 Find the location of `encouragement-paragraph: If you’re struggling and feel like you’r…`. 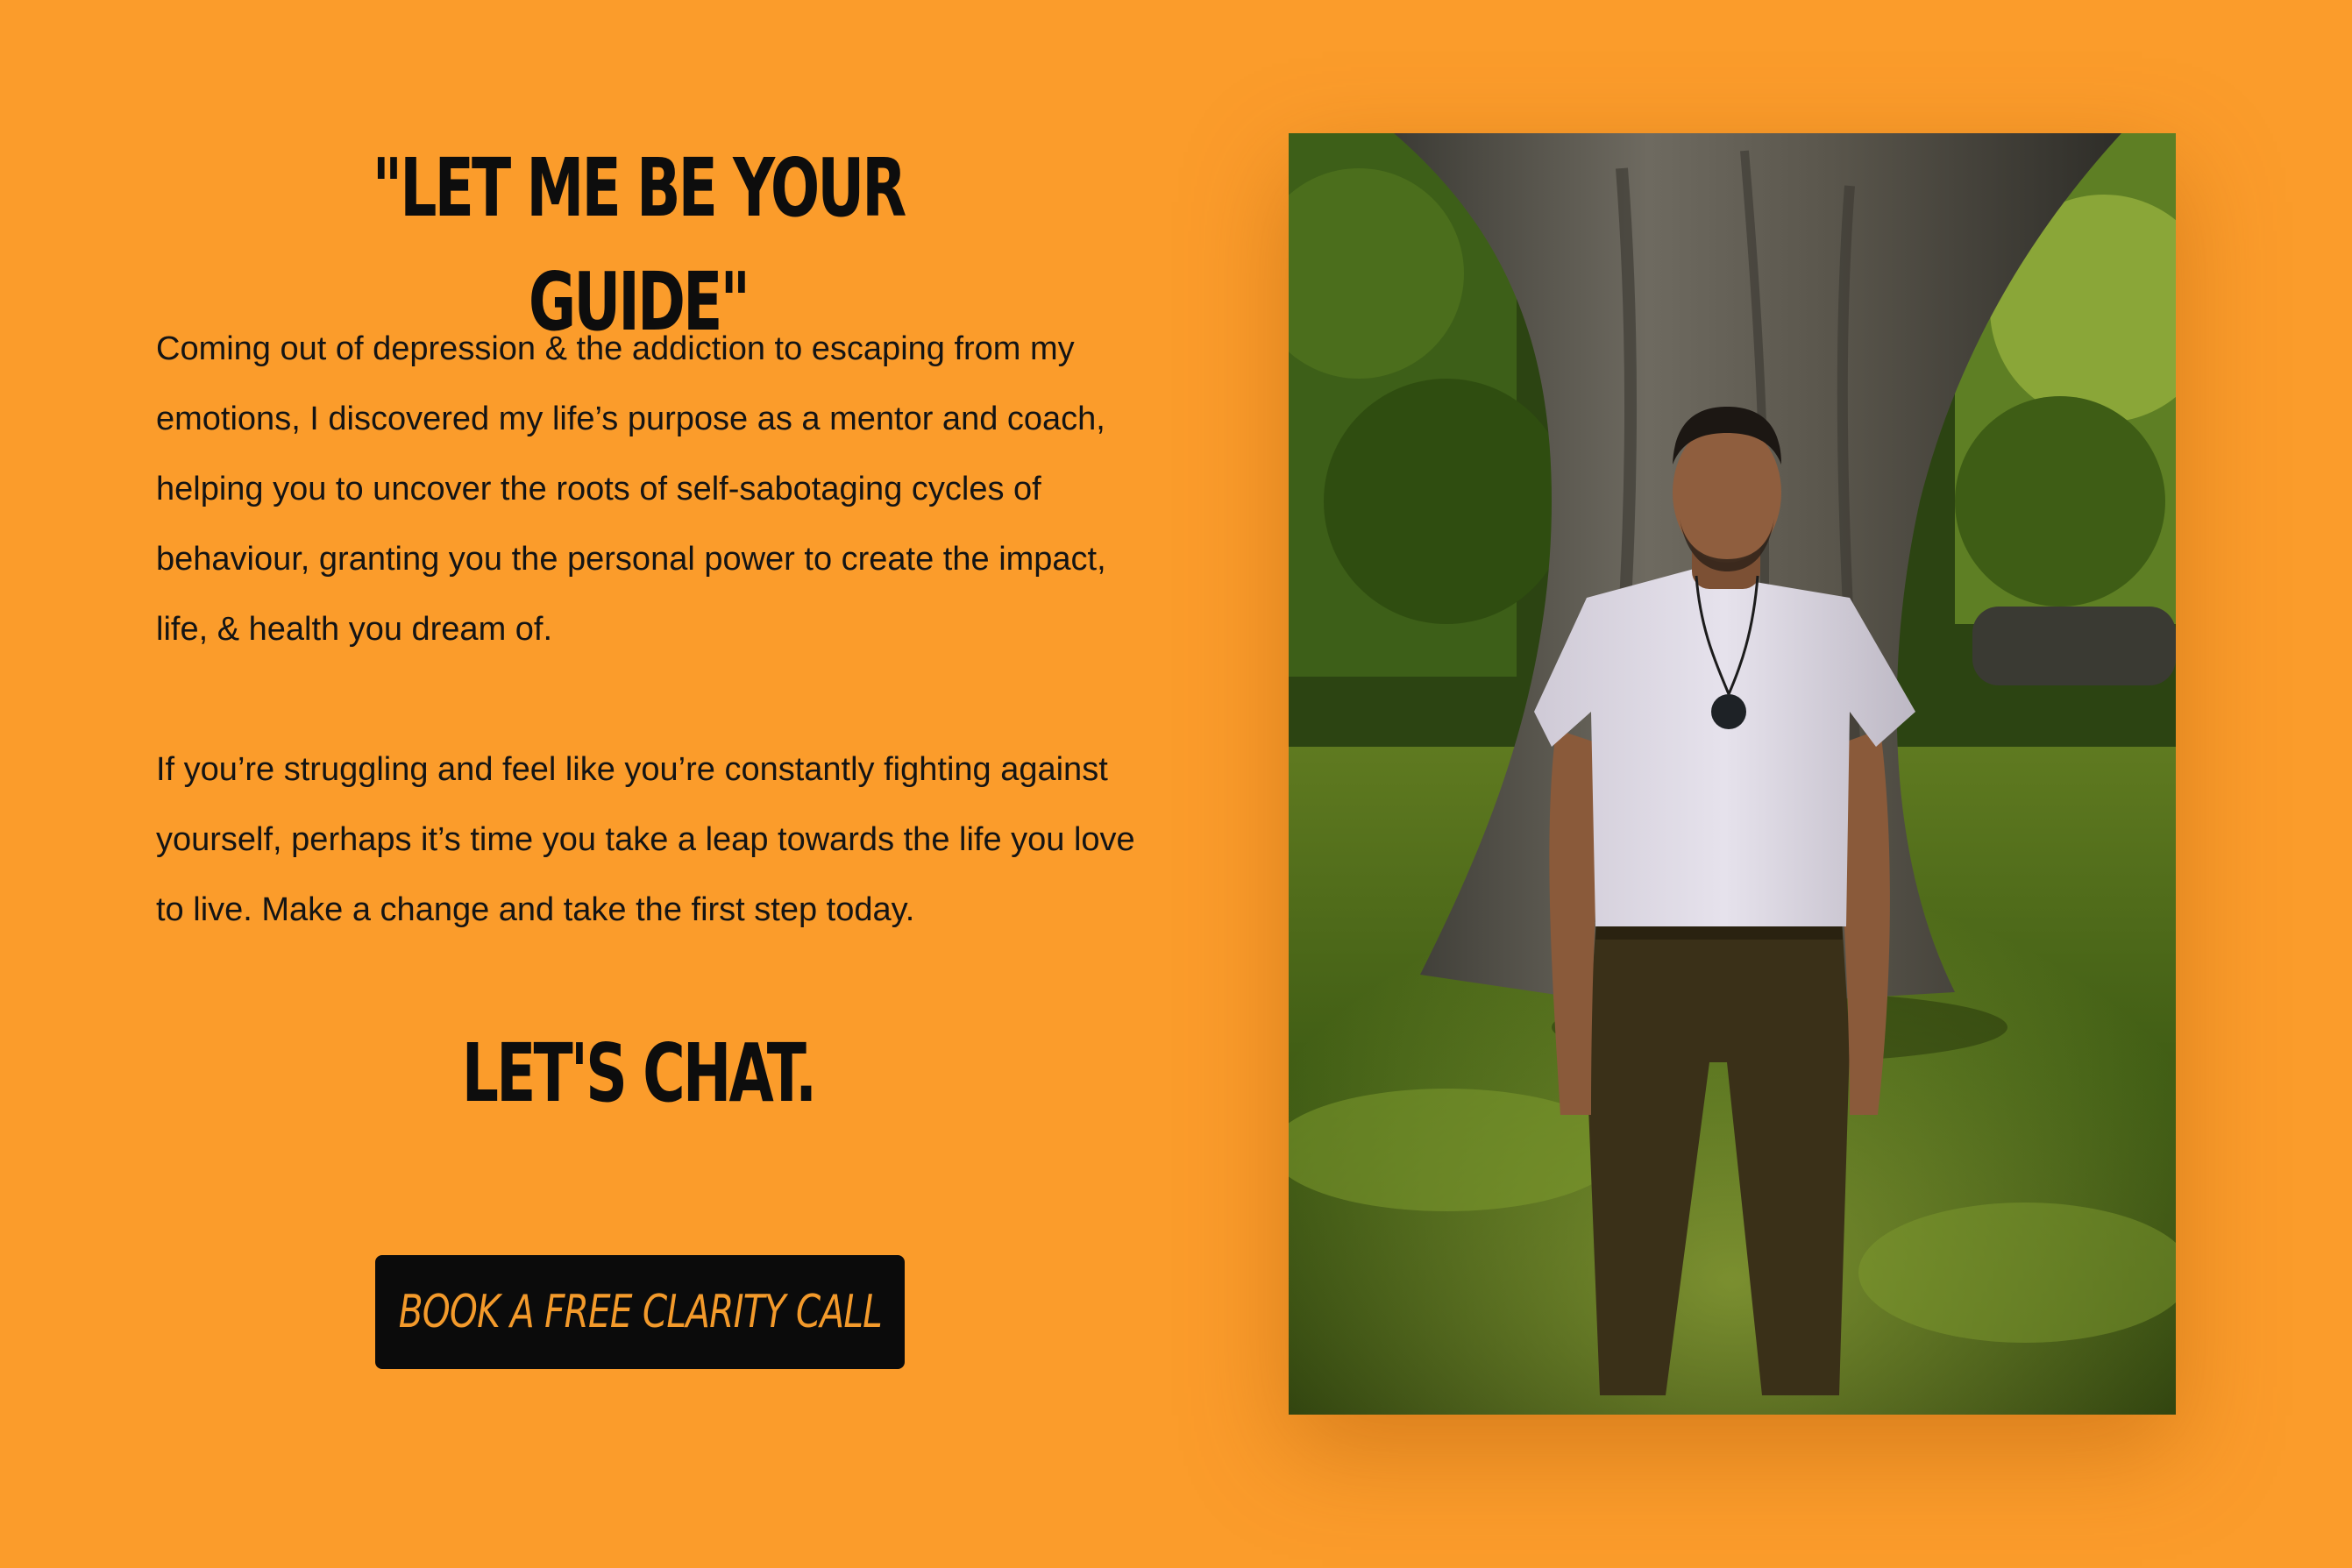

encouragement-paragraph: If you’re struggling and feel like you’r… is located at coordinates (645, 839).